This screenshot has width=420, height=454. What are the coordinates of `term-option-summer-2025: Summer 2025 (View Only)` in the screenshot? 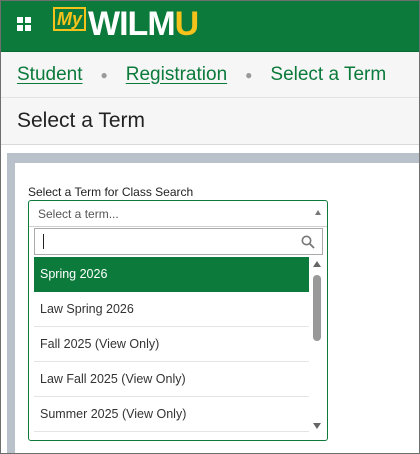 It's located at (171, 414).